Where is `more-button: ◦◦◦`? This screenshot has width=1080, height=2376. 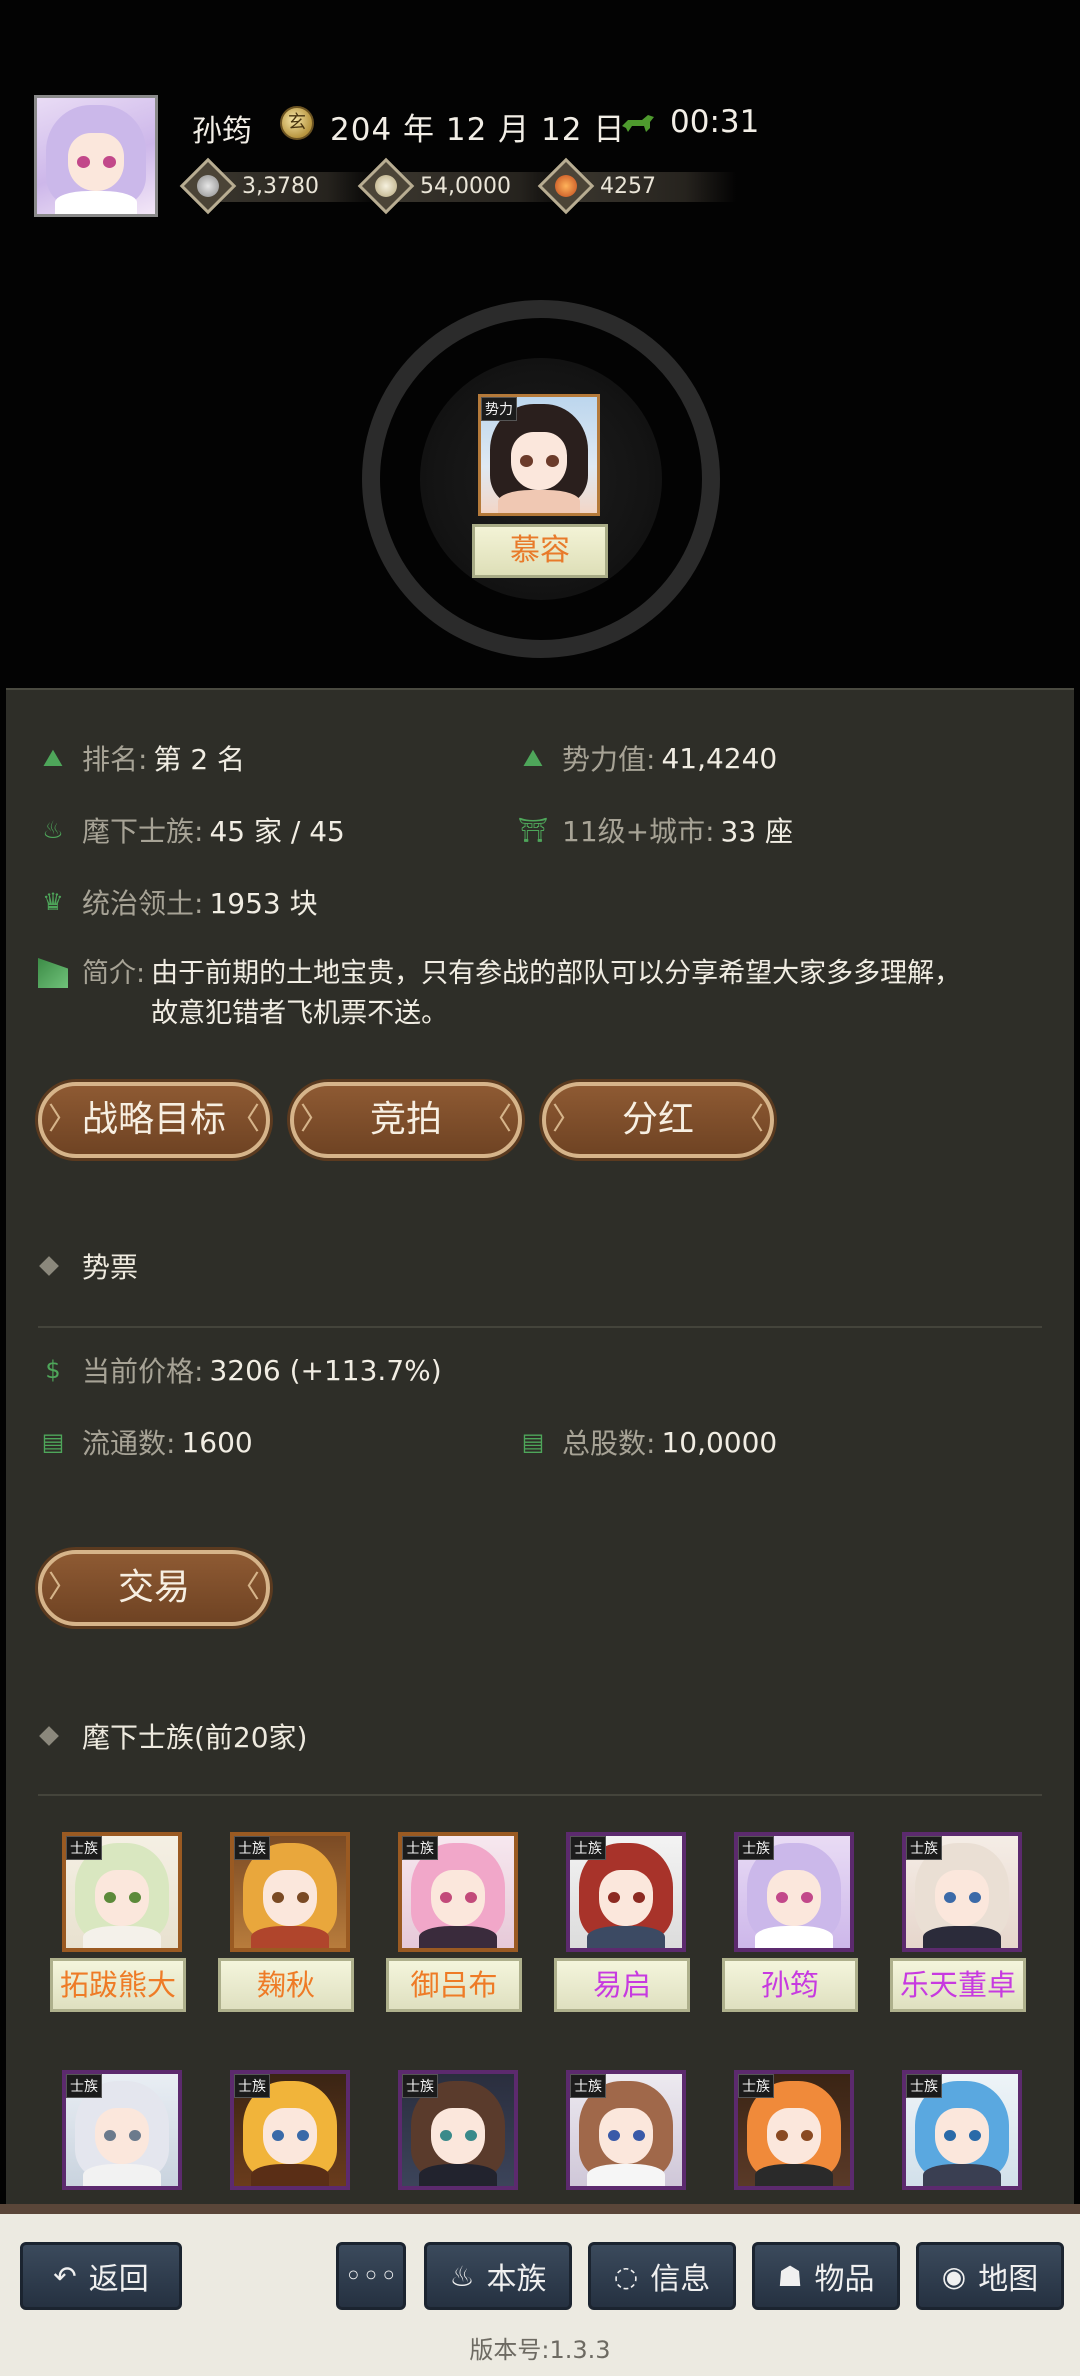
more-button: ◦◦◦ is located at coordinates (371, 2276).